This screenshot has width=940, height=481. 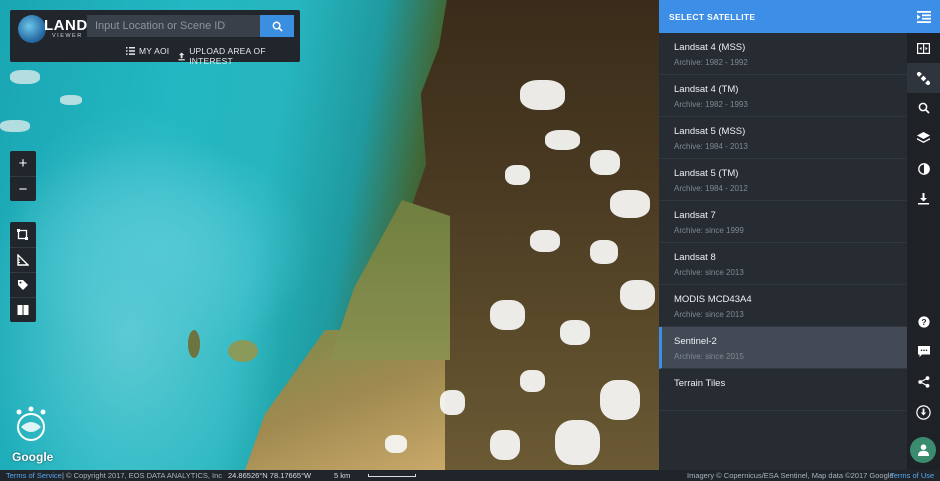 I want to click on search-button, so click(x=277, y=26).